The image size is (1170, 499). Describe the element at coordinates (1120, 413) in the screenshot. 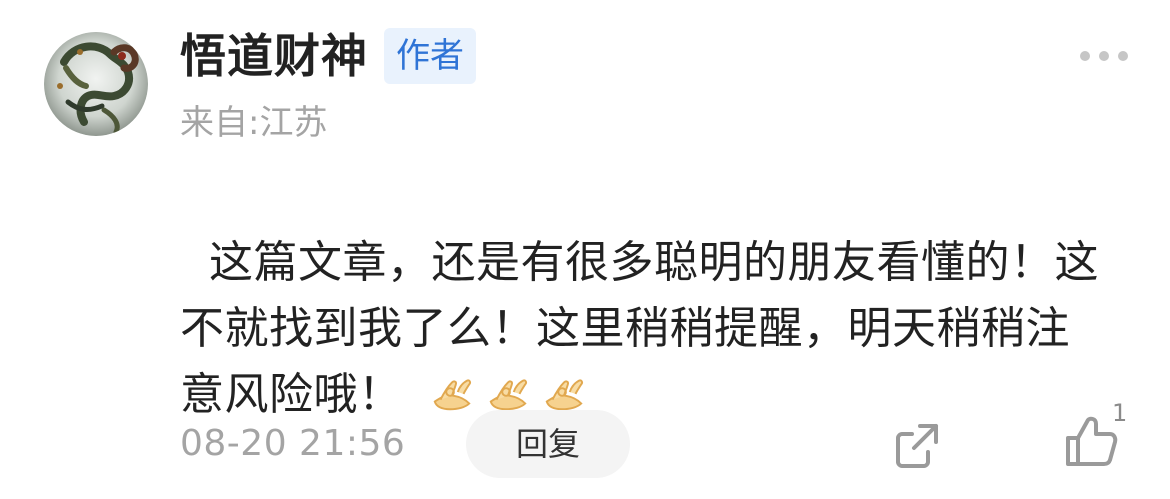

I see `like-count: 1` at that location.